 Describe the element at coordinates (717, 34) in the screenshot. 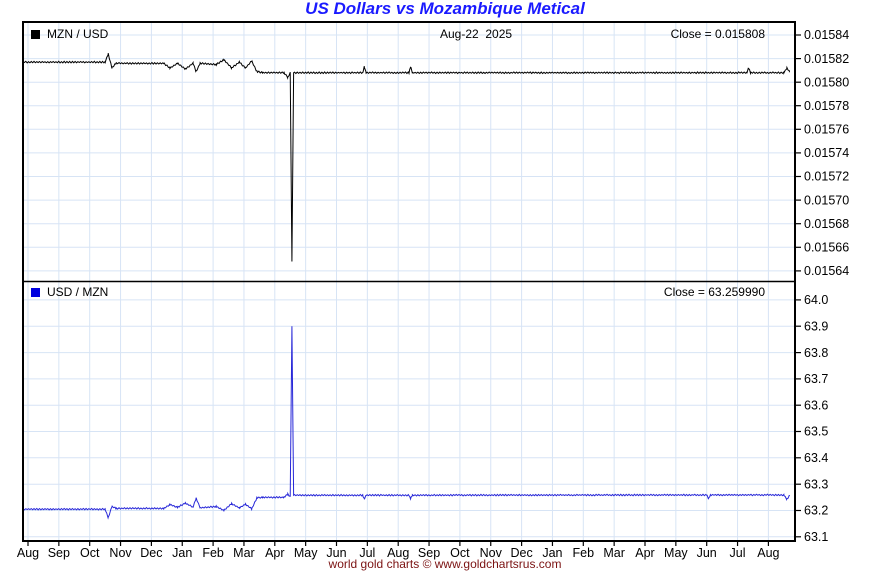

I see `close-value-mzn-usd: Close = 0.015808` at that location.